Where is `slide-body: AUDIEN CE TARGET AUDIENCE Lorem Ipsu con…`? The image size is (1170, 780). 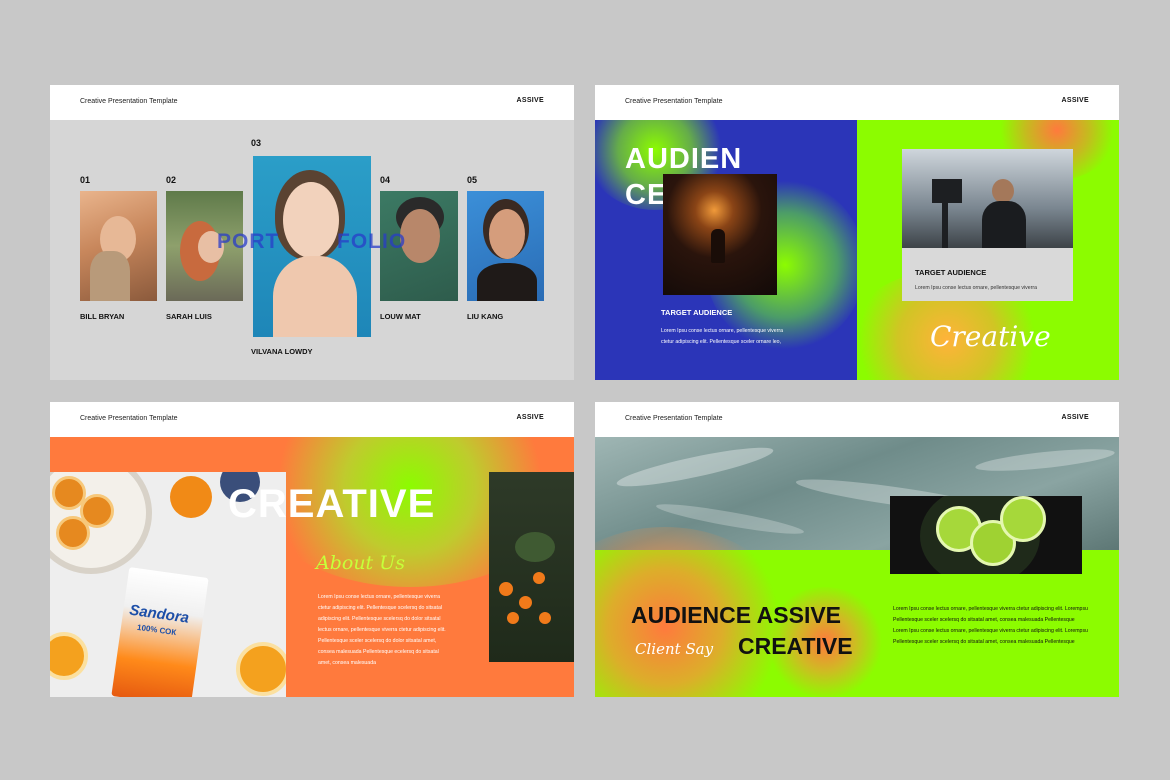 slide-body: AUDIEN CE TARGET AUDIENCE Lorem Ipsu con… is located at coordinates (857, 250).